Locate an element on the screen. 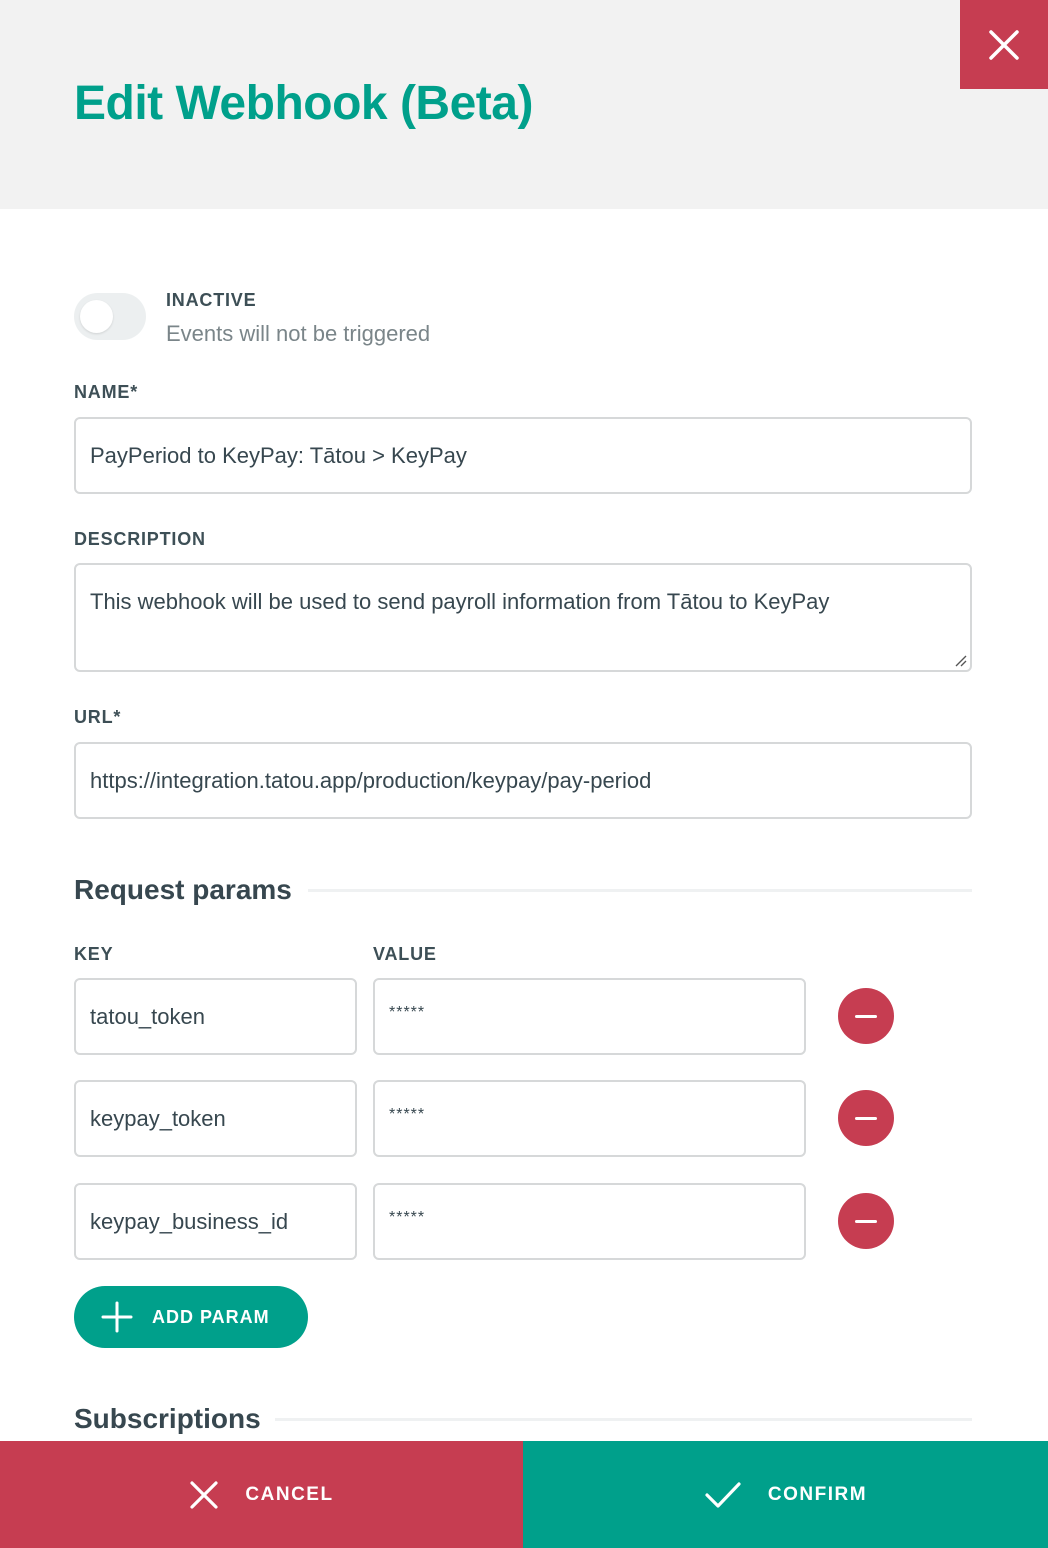 The image size is (1048, 1548). resize-grip-icon is located at coordinates (960, 660).